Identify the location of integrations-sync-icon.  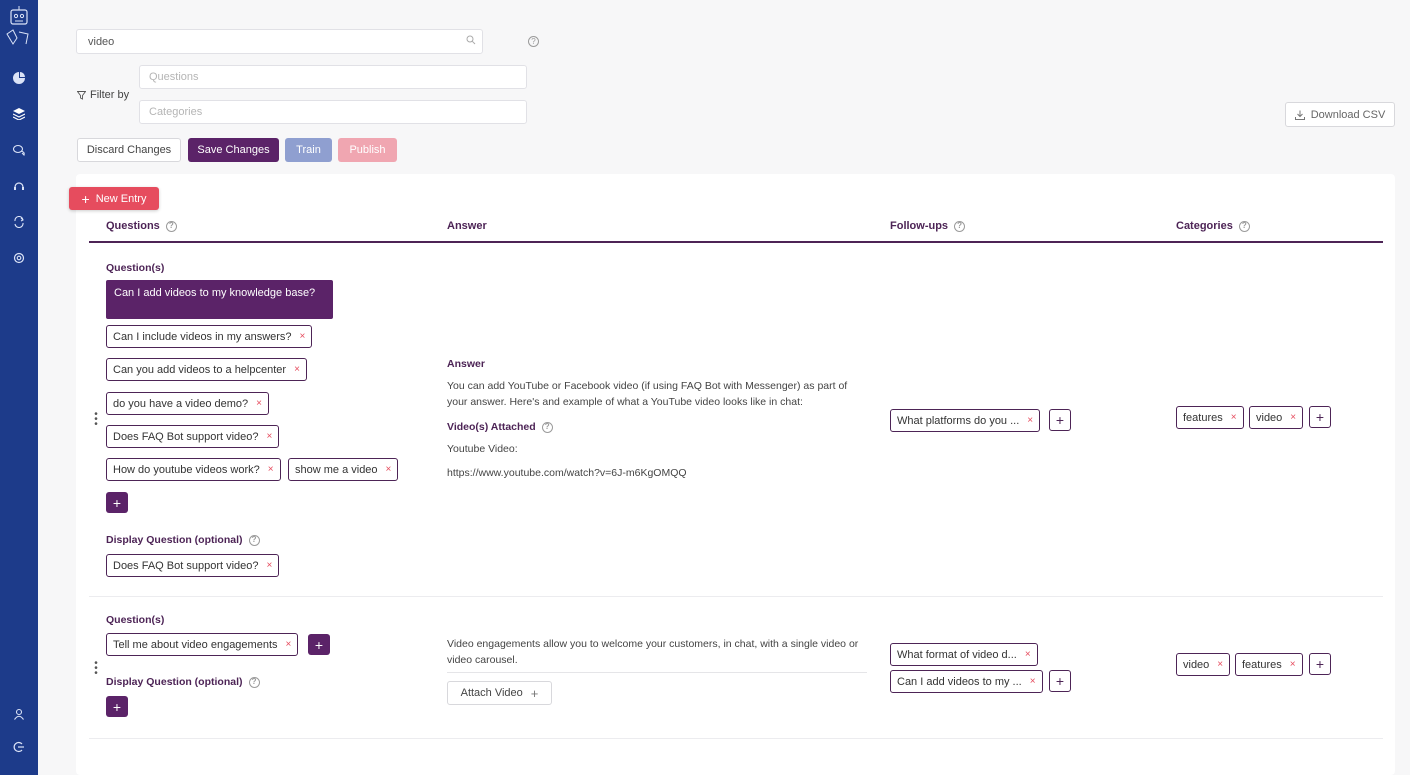
(19, 222).